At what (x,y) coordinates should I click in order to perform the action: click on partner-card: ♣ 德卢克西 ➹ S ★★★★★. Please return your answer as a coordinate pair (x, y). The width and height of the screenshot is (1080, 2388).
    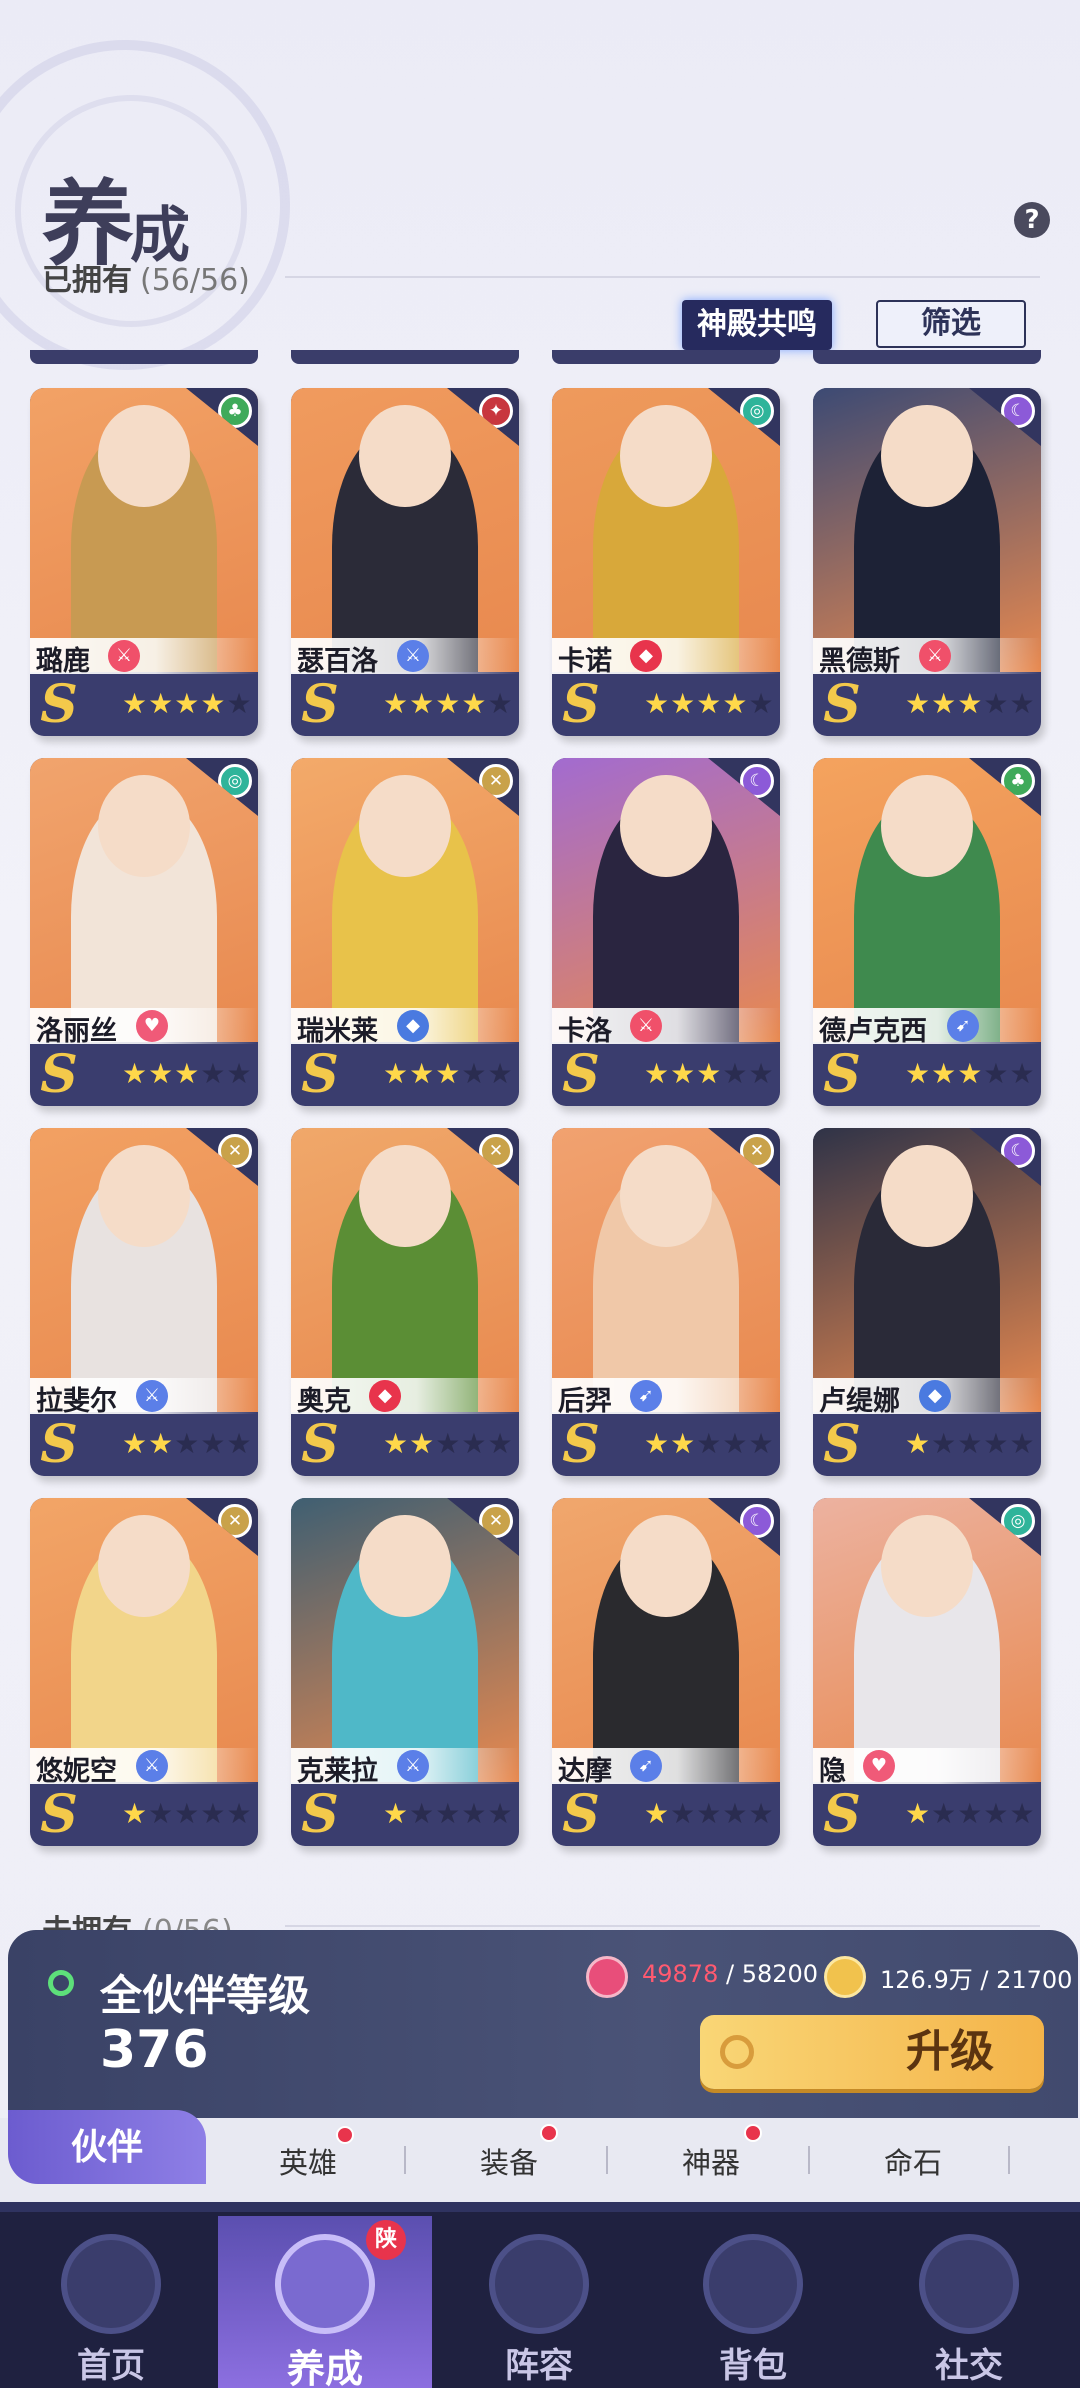
    Looking at the image, I should click on (927, 932).